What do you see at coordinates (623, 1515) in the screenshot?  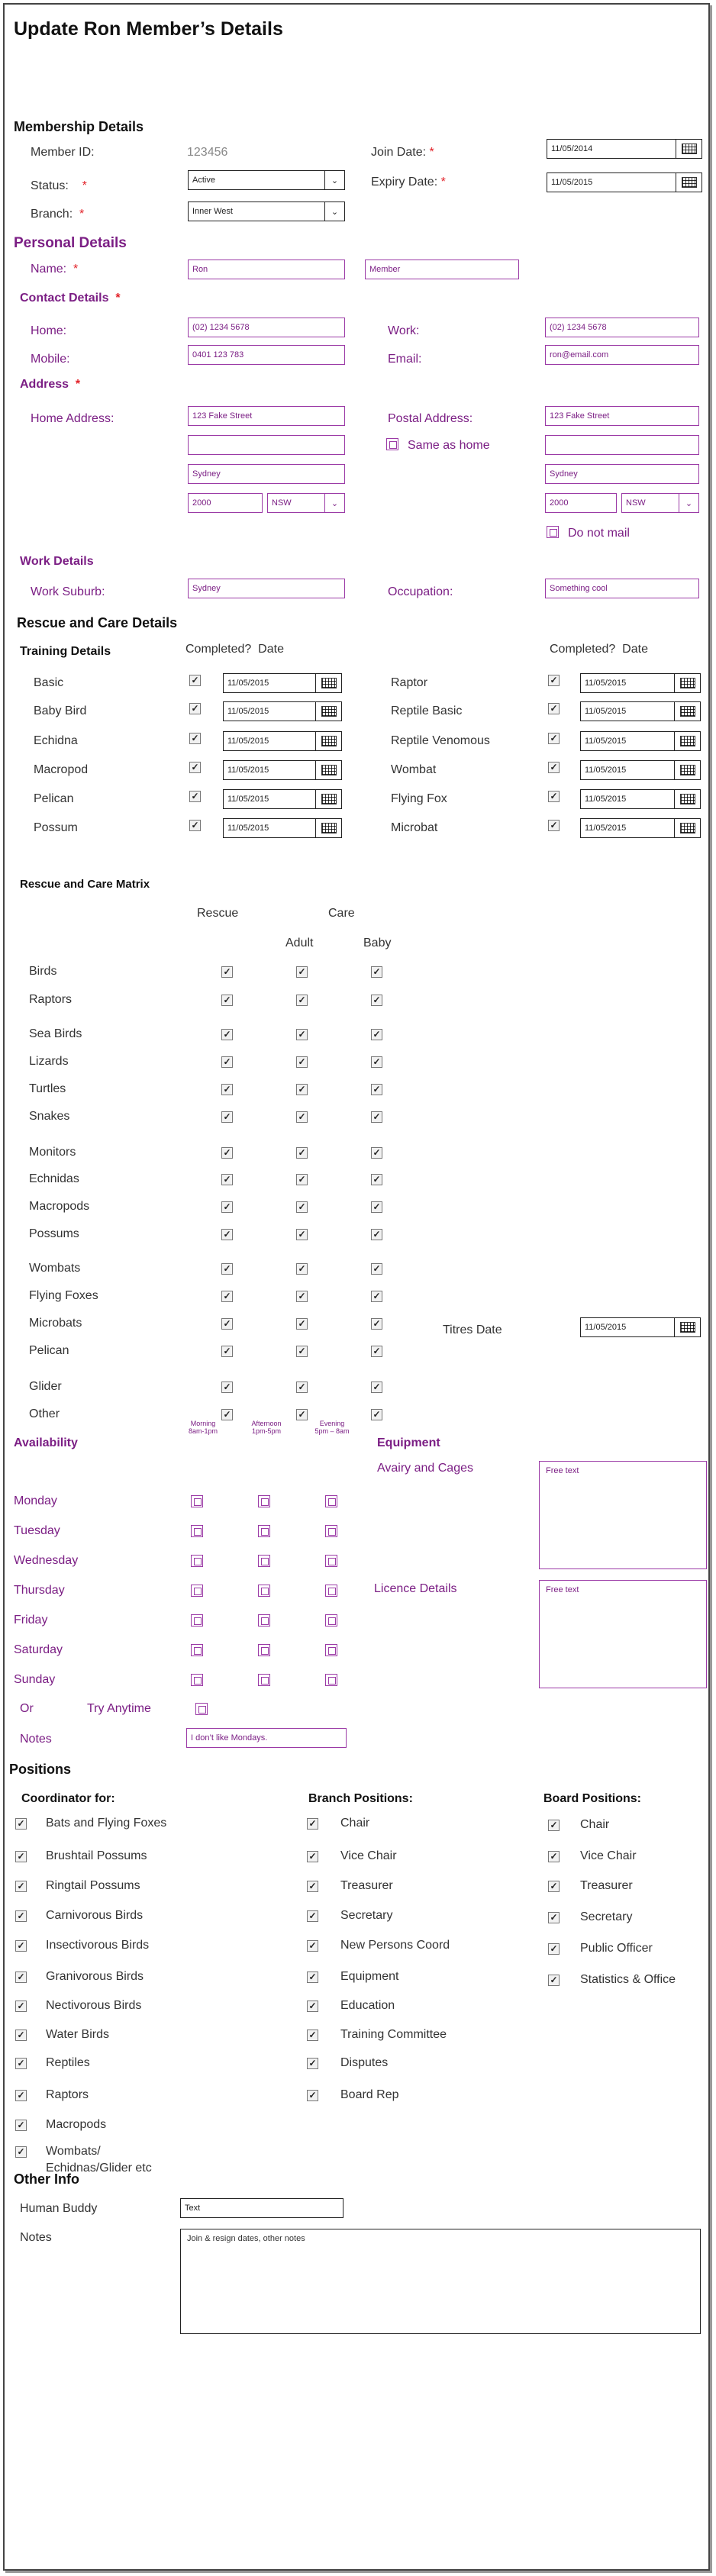 I see `aviary-textarea: Free text` at bounding box center [623, 1515].